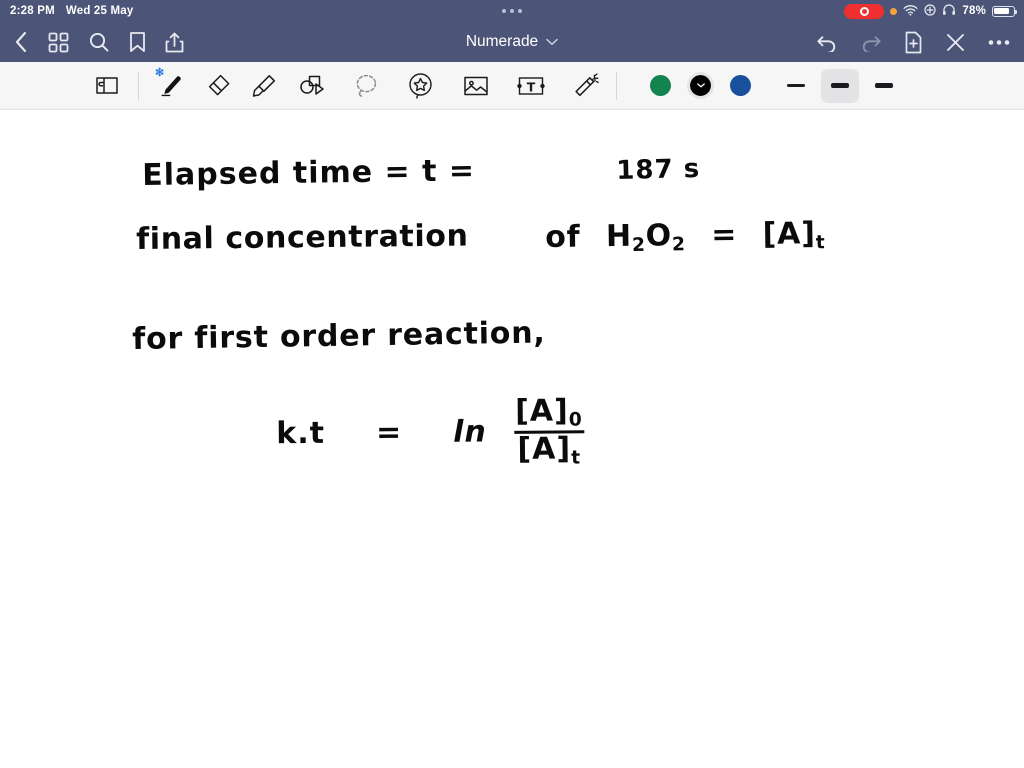 This screenshot has width=1024, height=768. I want to click on status-bar: 2:28 PM Wed 25 May 78%, so click(512, 11).